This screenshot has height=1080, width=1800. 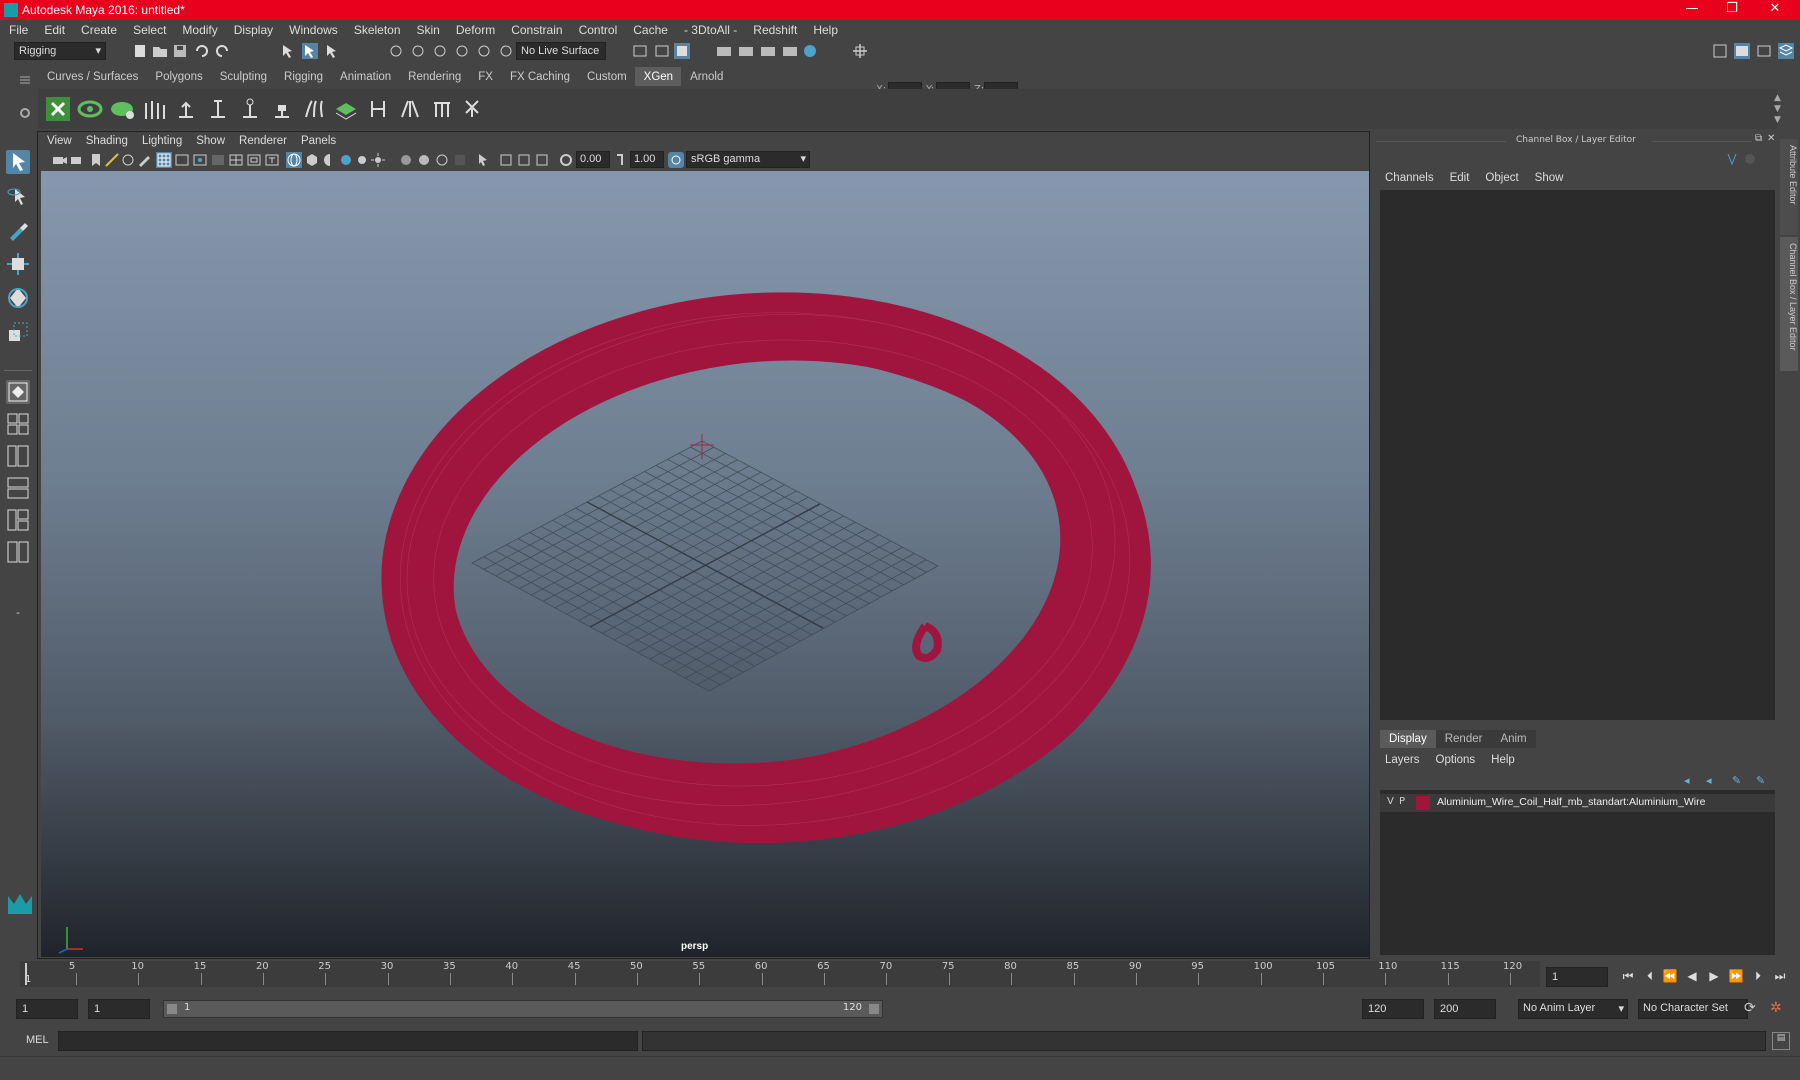 I want to click on move-layer-up-icon: ◂, so click(x=1687, y=780).